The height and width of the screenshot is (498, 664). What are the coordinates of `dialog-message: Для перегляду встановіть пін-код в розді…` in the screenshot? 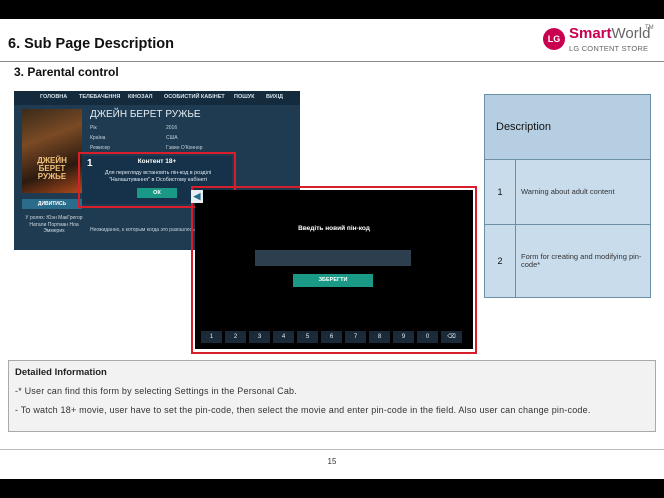 It's located at (158, 176).